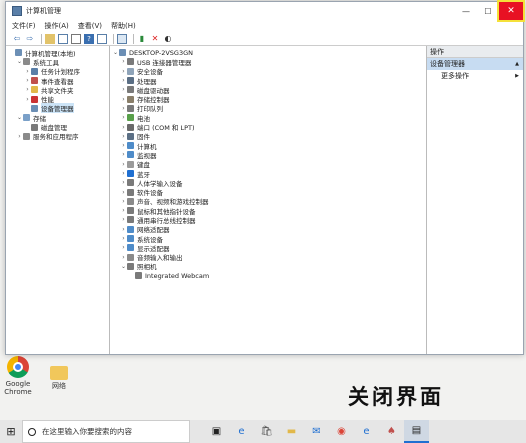 This screenshot has width=526, height=443. Describe the element at coordinates (241, 431) in the screenshot. I see `edge-icon: e` at that location.